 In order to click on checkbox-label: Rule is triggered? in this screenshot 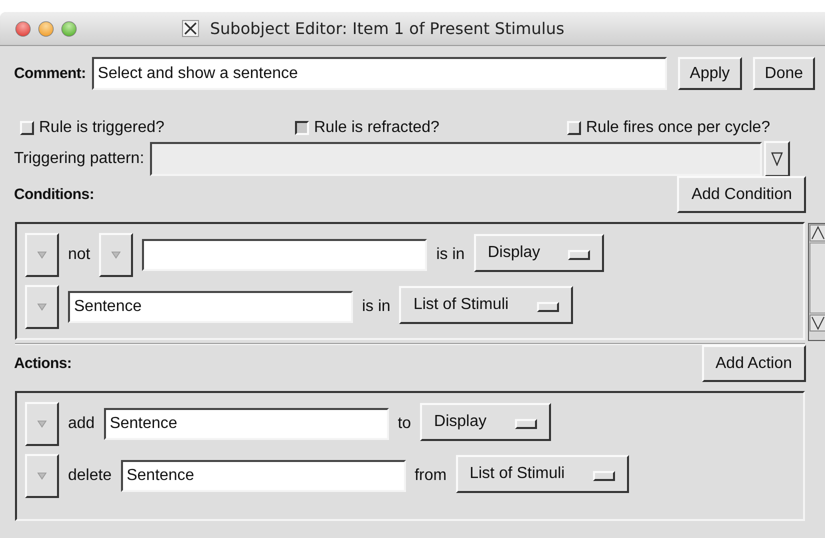, I will do `click(101, 128)`.